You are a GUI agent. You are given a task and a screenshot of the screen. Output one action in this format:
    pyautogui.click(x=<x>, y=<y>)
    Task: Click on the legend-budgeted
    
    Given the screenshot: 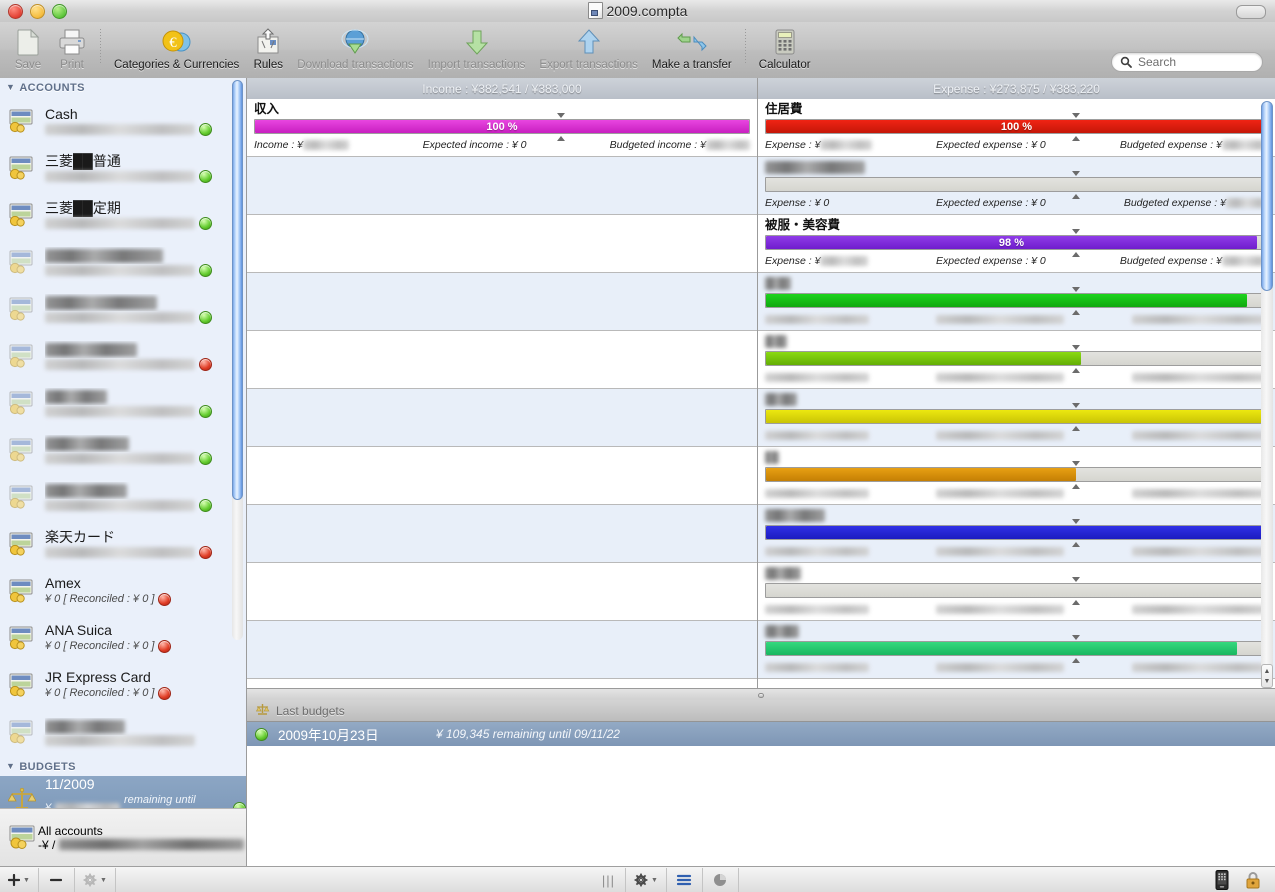 What is the action you would take?
    pyautogui.click(x=1185, y=319)
    